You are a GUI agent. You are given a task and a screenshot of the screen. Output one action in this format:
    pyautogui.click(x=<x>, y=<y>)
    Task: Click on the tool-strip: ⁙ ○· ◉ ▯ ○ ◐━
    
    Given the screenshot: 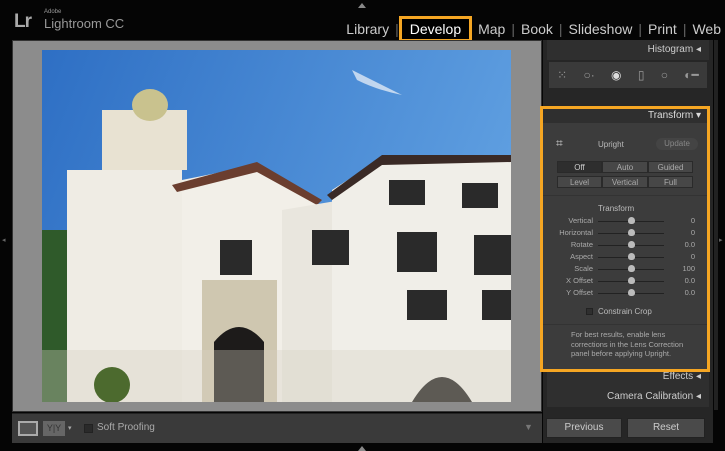 What is the action you would take?
    pyautogui.click(x=628, y=75)
    